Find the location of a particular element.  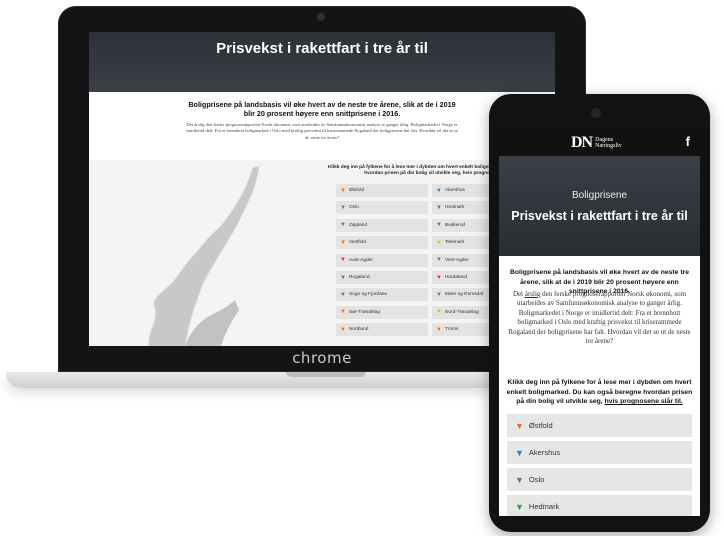

county-label: Vestfold is located at coordinates (357, 243).